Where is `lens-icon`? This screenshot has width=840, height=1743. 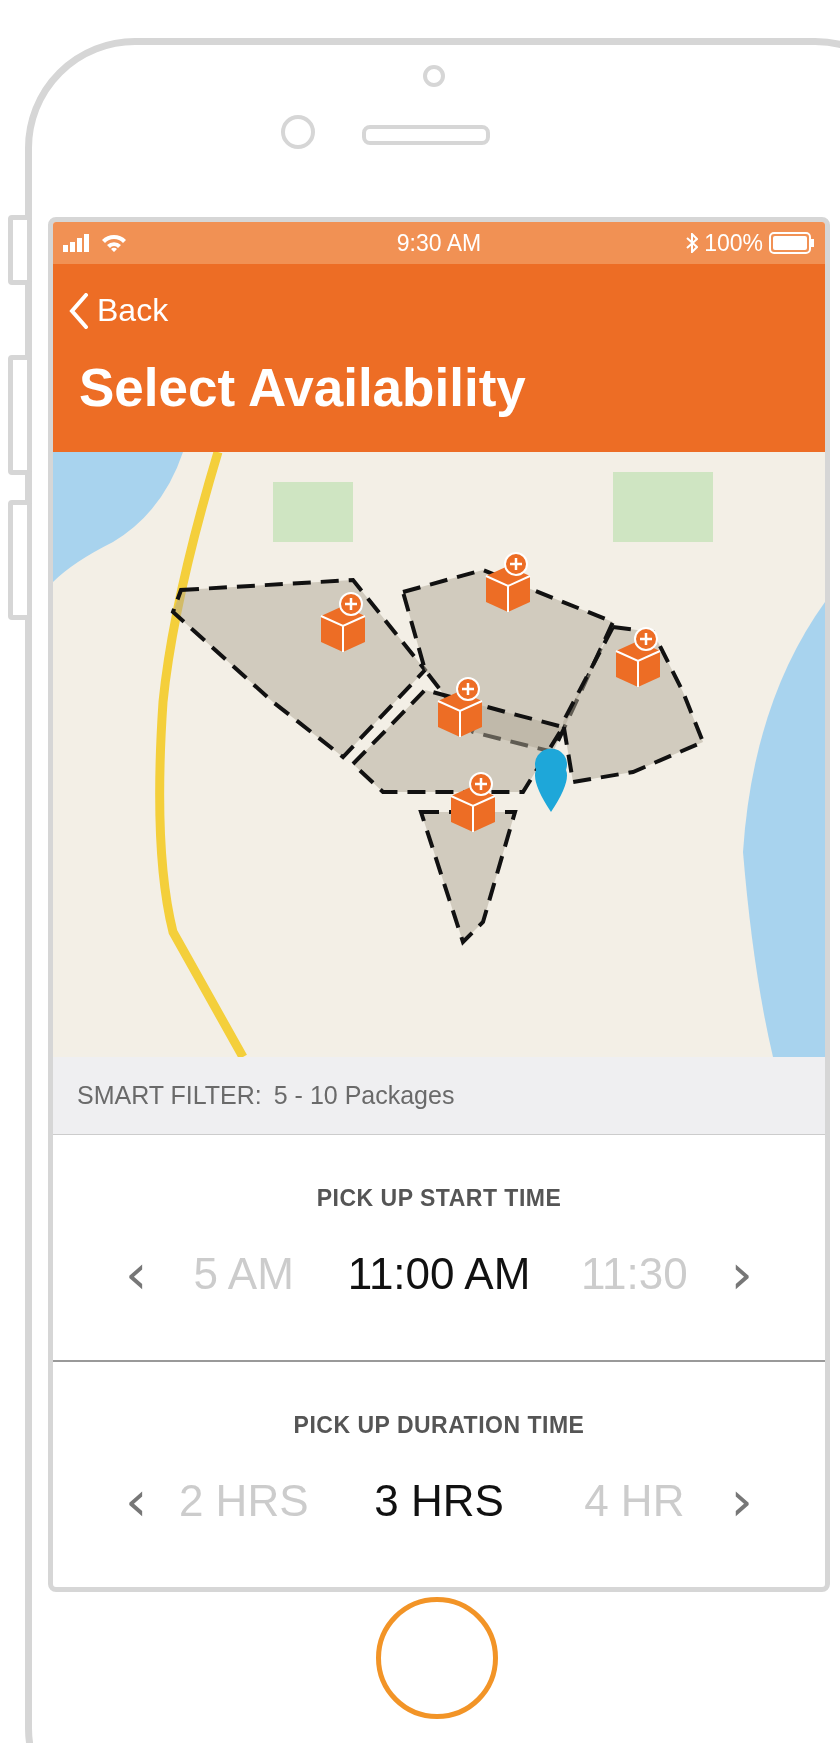 lens-icon is located at coordinates (298, 132).